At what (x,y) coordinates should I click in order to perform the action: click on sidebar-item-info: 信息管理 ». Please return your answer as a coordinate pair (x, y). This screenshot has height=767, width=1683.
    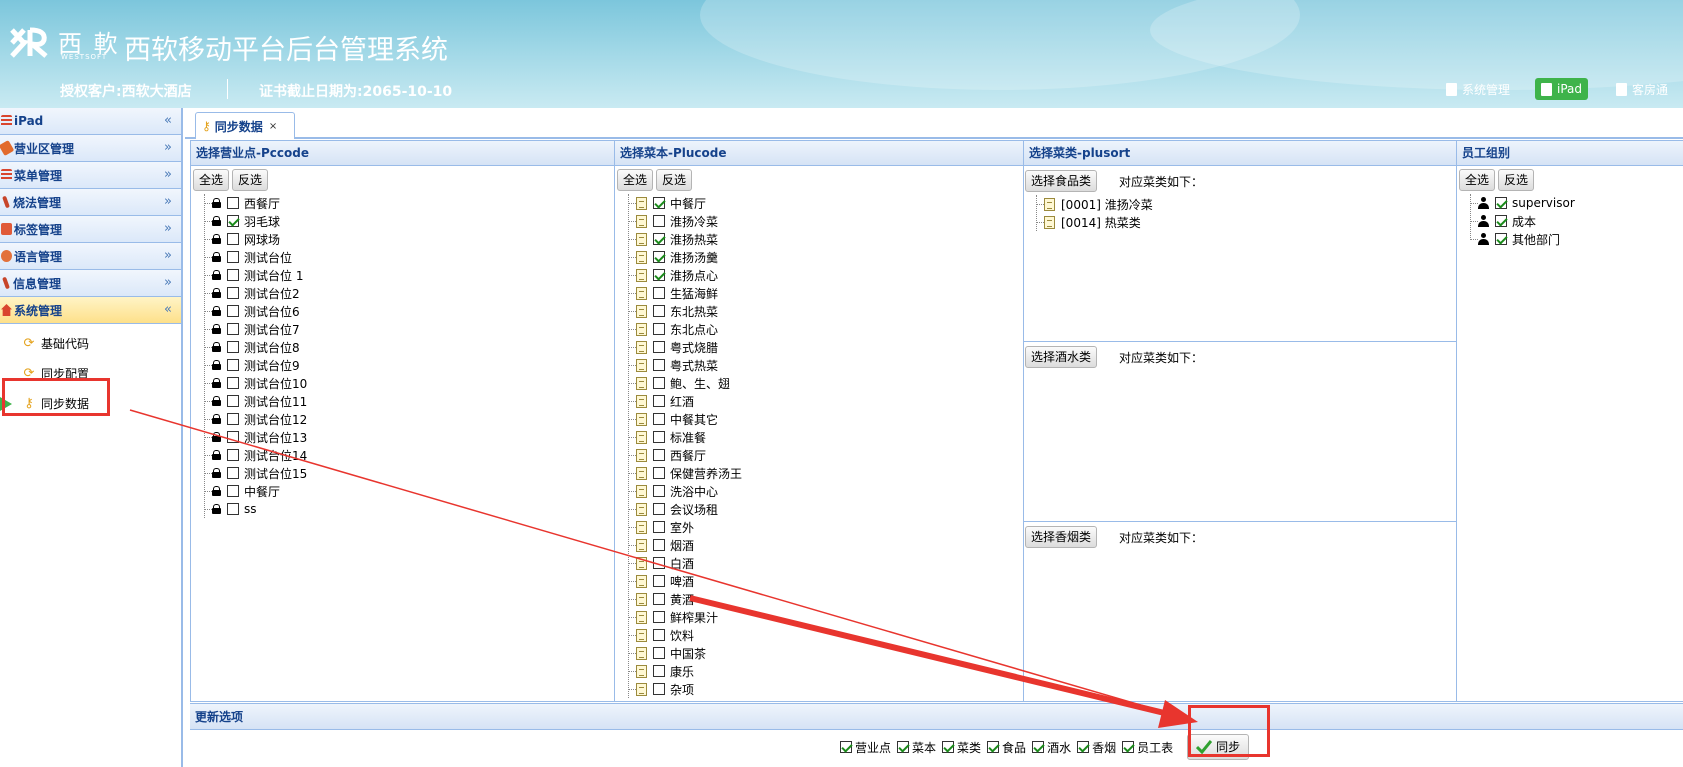
    Looking at the image, I should click on (90, 283).